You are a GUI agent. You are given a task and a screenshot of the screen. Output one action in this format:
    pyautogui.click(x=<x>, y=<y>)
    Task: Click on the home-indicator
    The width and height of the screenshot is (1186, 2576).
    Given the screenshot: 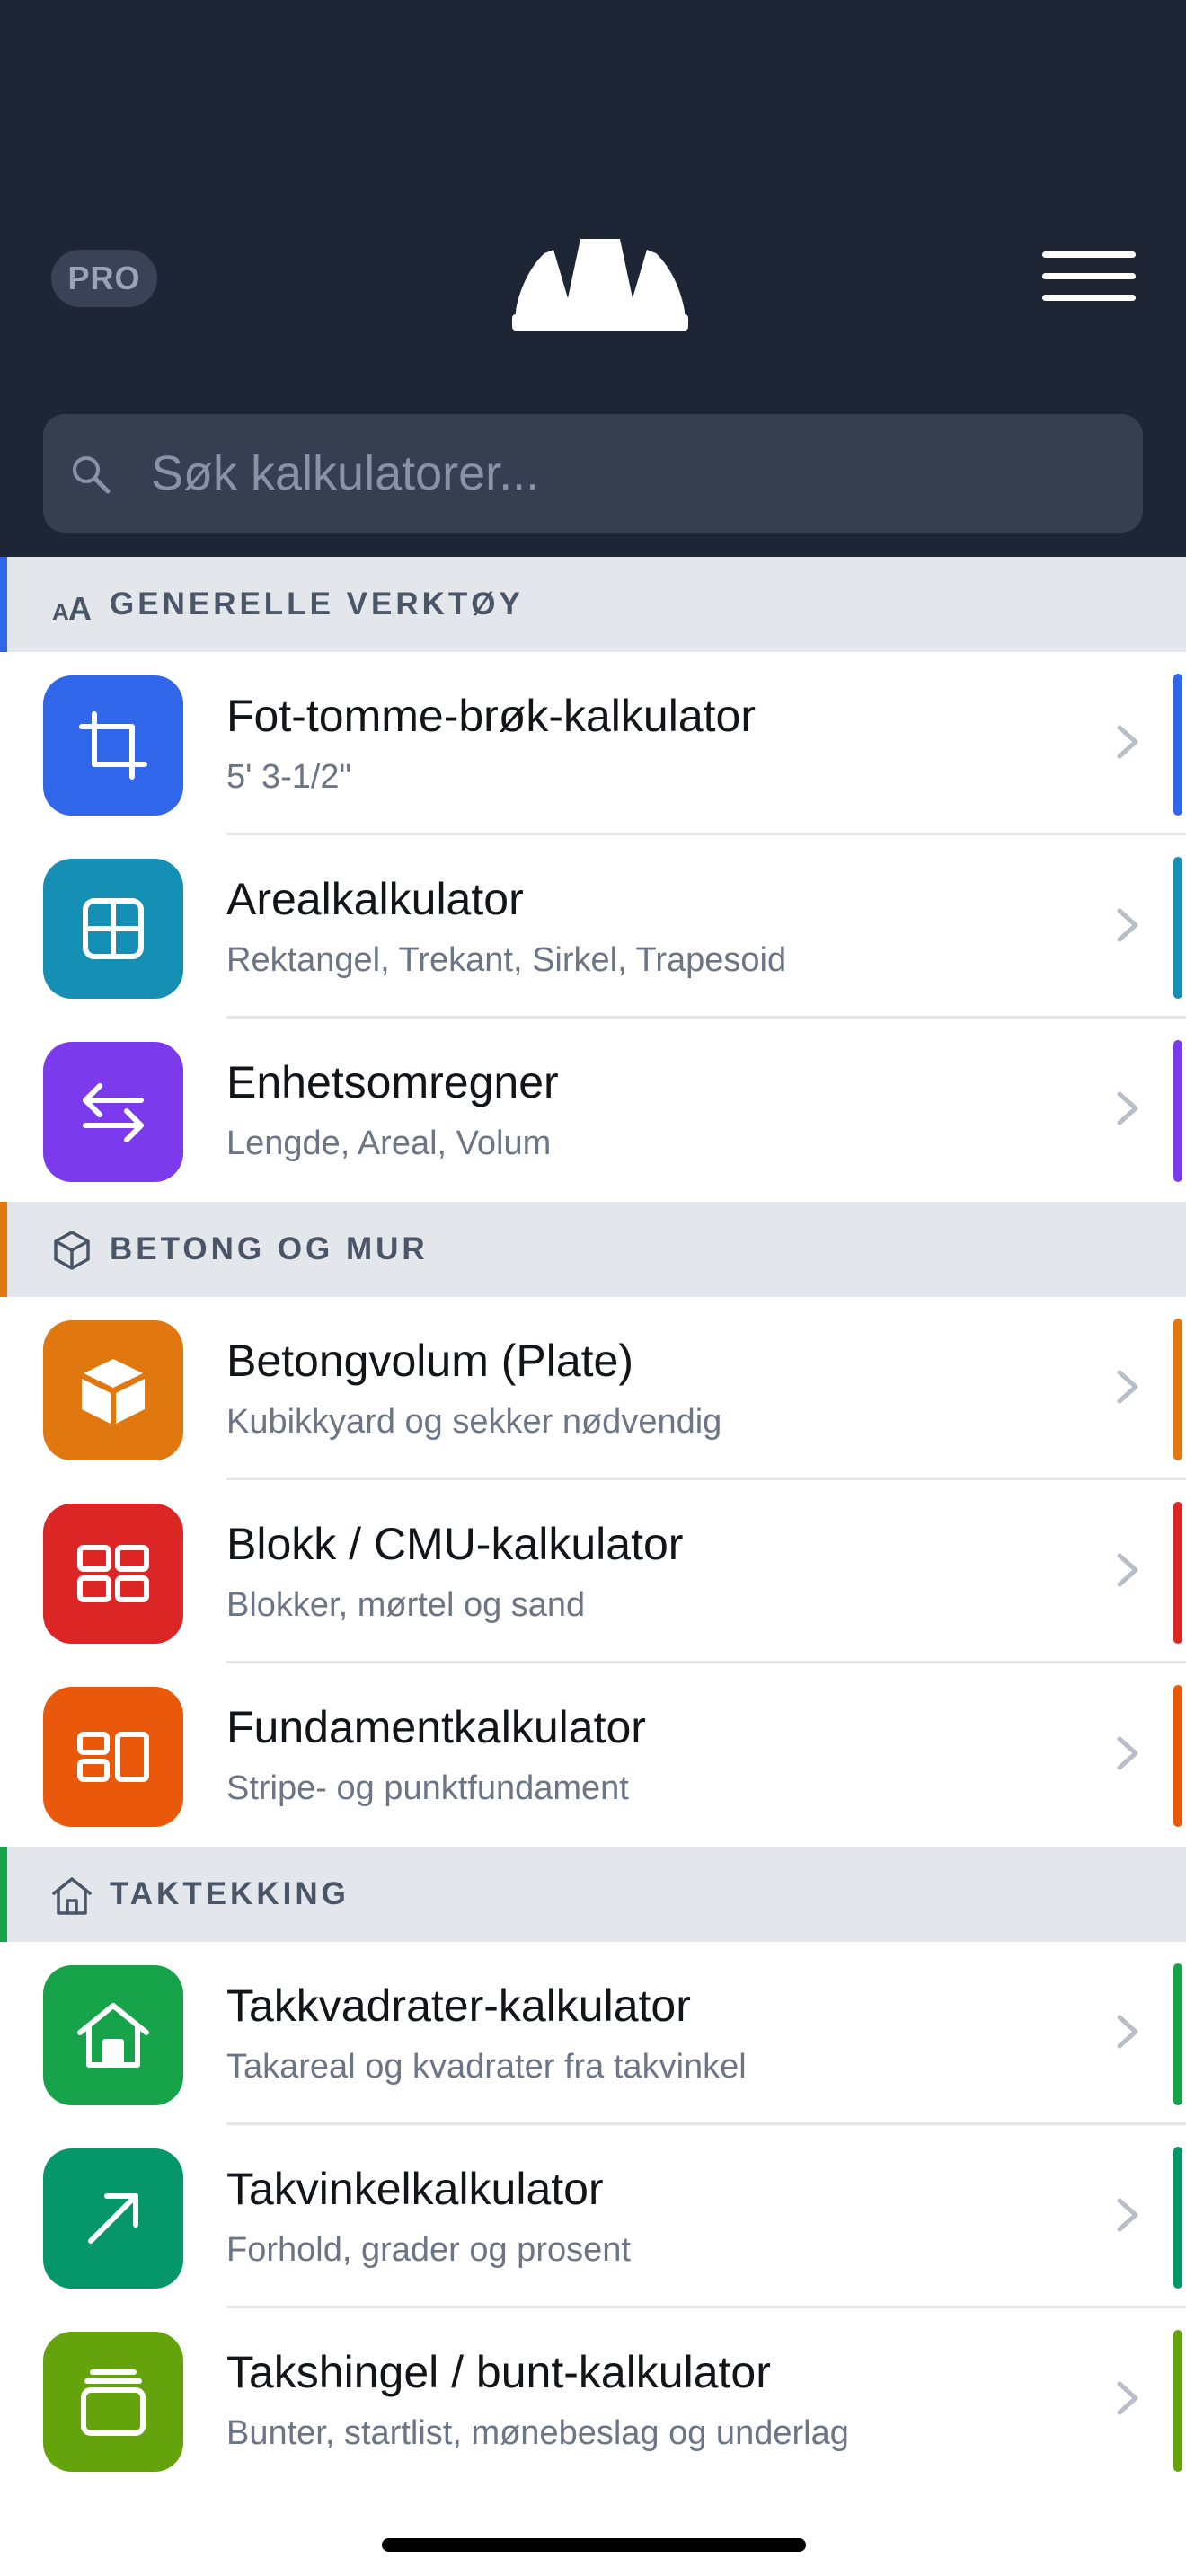 What is the action you would take?
    pyautogui.click(x=594, y=2545)
    